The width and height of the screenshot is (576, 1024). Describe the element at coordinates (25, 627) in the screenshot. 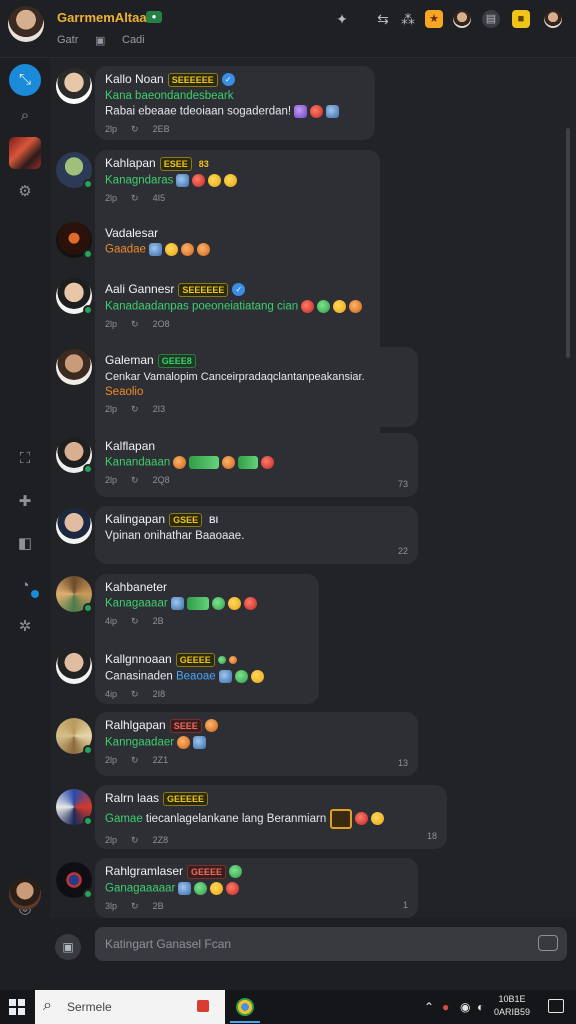

I see `gear-icon: ✲` at that location.